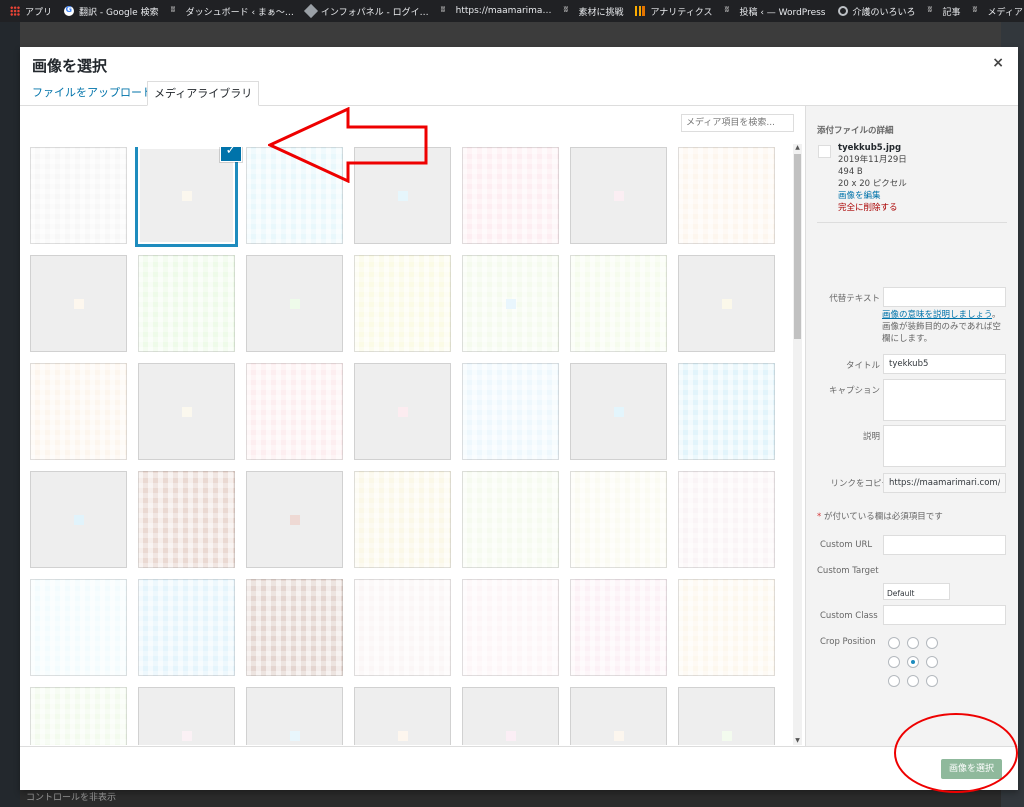 This screenshot has width=1024, height=807. I want to click on alt-text-field, so click(944, 297).